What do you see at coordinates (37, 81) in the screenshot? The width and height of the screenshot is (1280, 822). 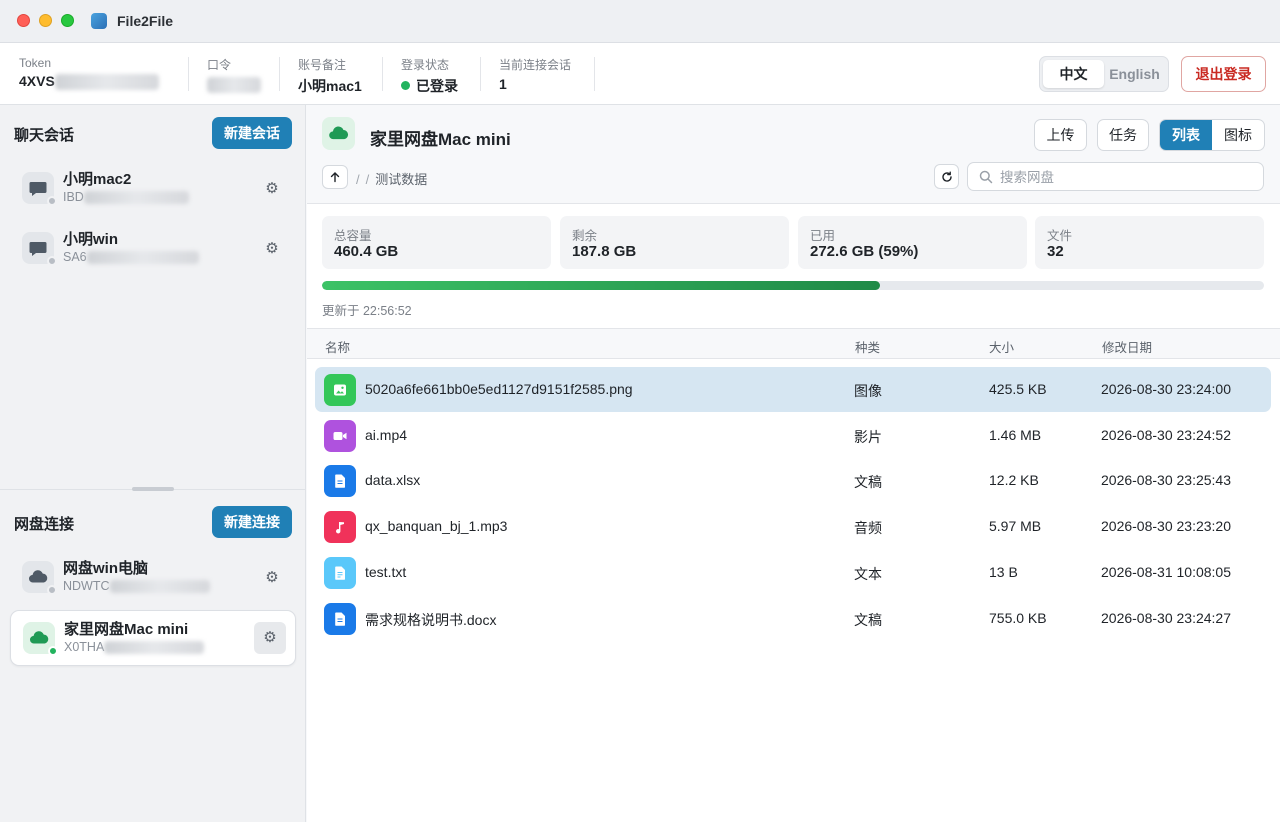 I see `token-value: 4XVS` at bounding box center [37, 81].